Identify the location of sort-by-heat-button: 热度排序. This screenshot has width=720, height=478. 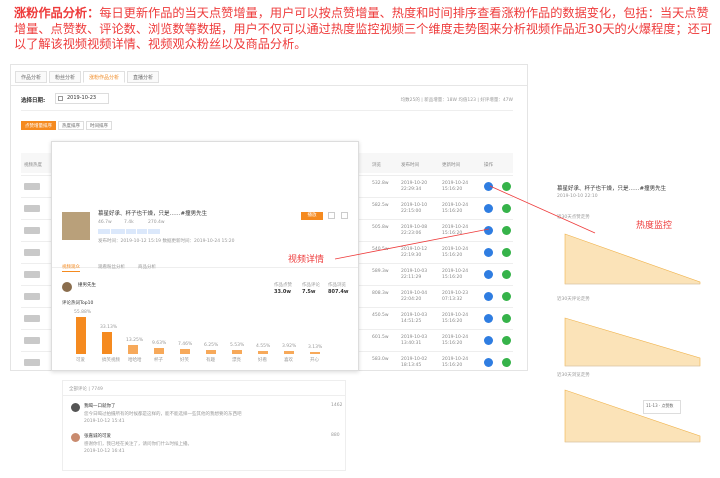
(71, 125).